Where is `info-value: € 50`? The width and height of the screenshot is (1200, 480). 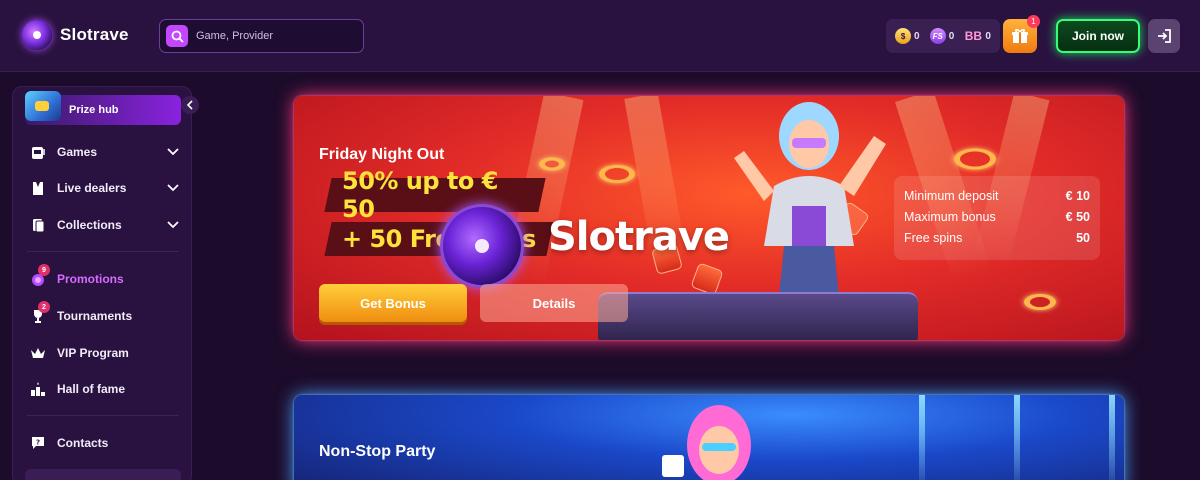
info-value: € 50 is located at coordinates (1077, 217).